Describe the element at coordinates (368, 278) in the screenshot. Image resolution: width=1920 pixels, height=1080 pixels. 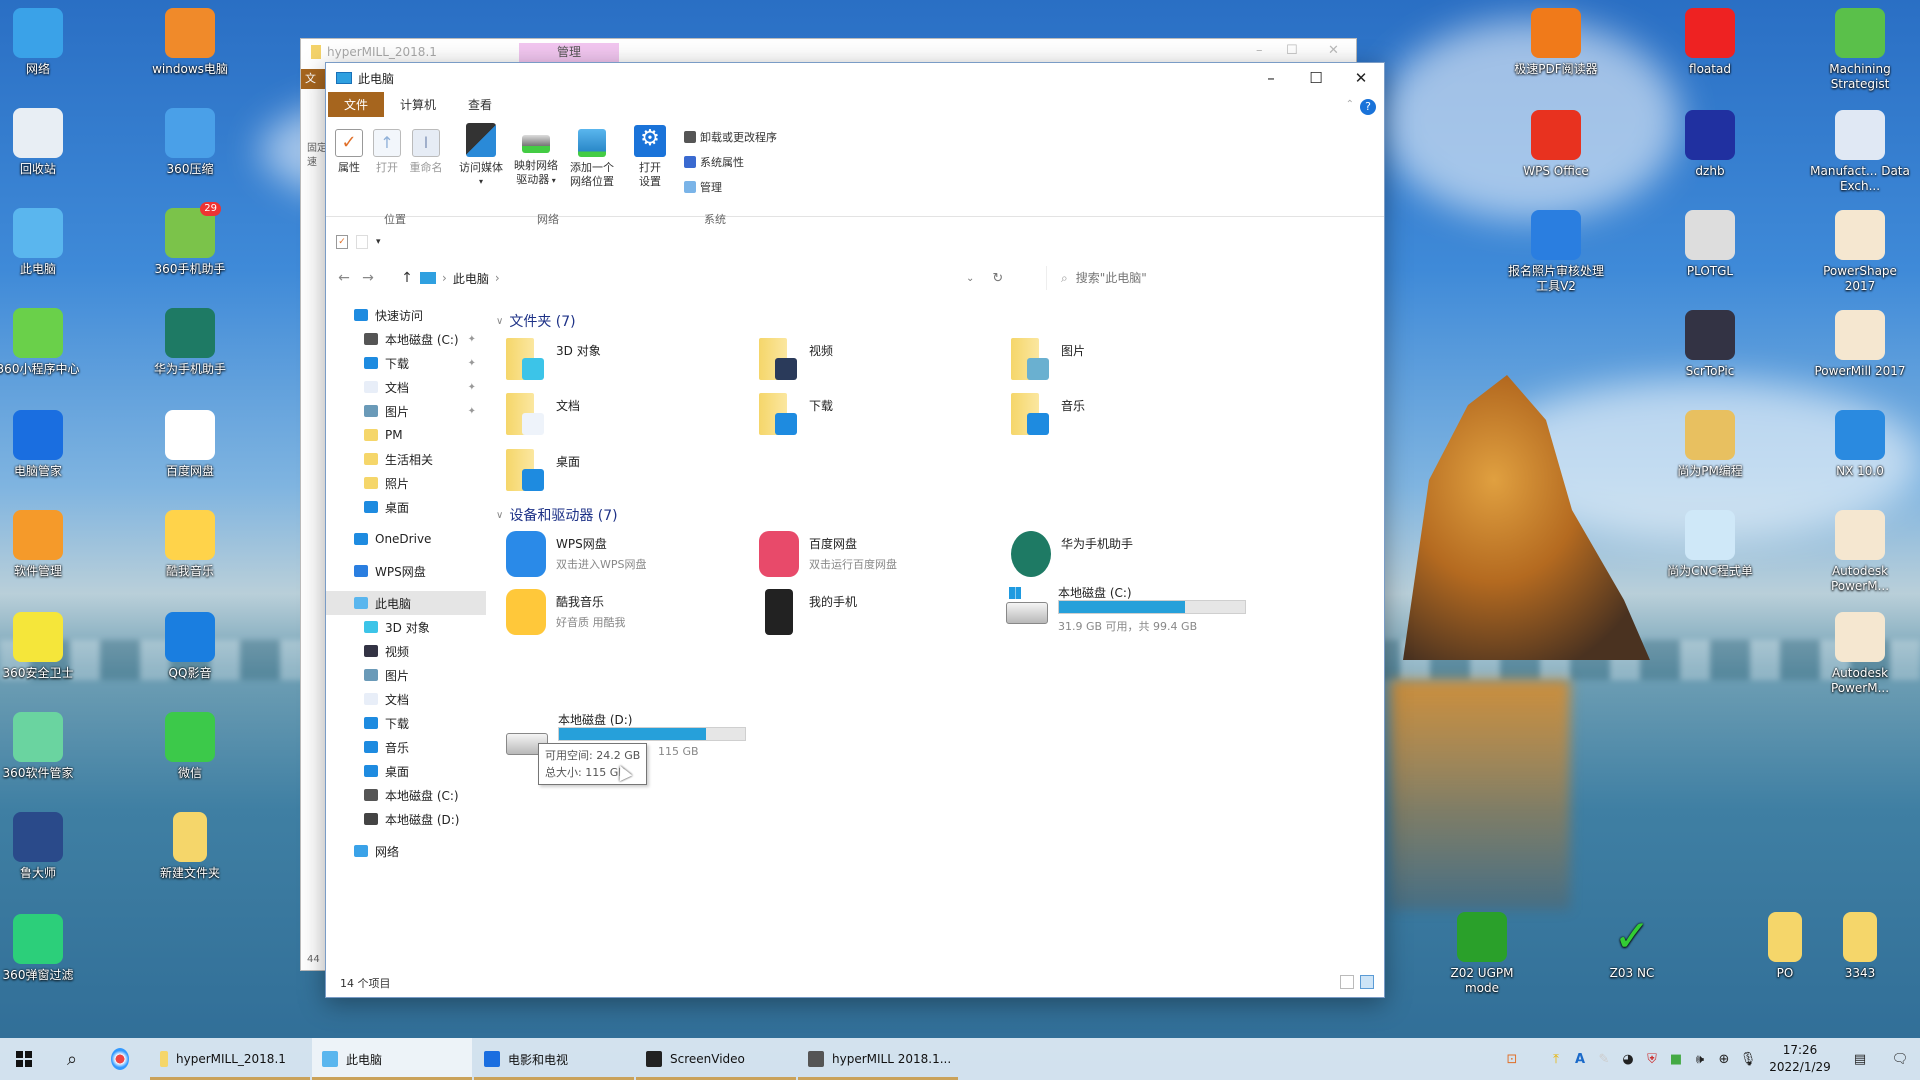
I see `forward-button: →` at that location.